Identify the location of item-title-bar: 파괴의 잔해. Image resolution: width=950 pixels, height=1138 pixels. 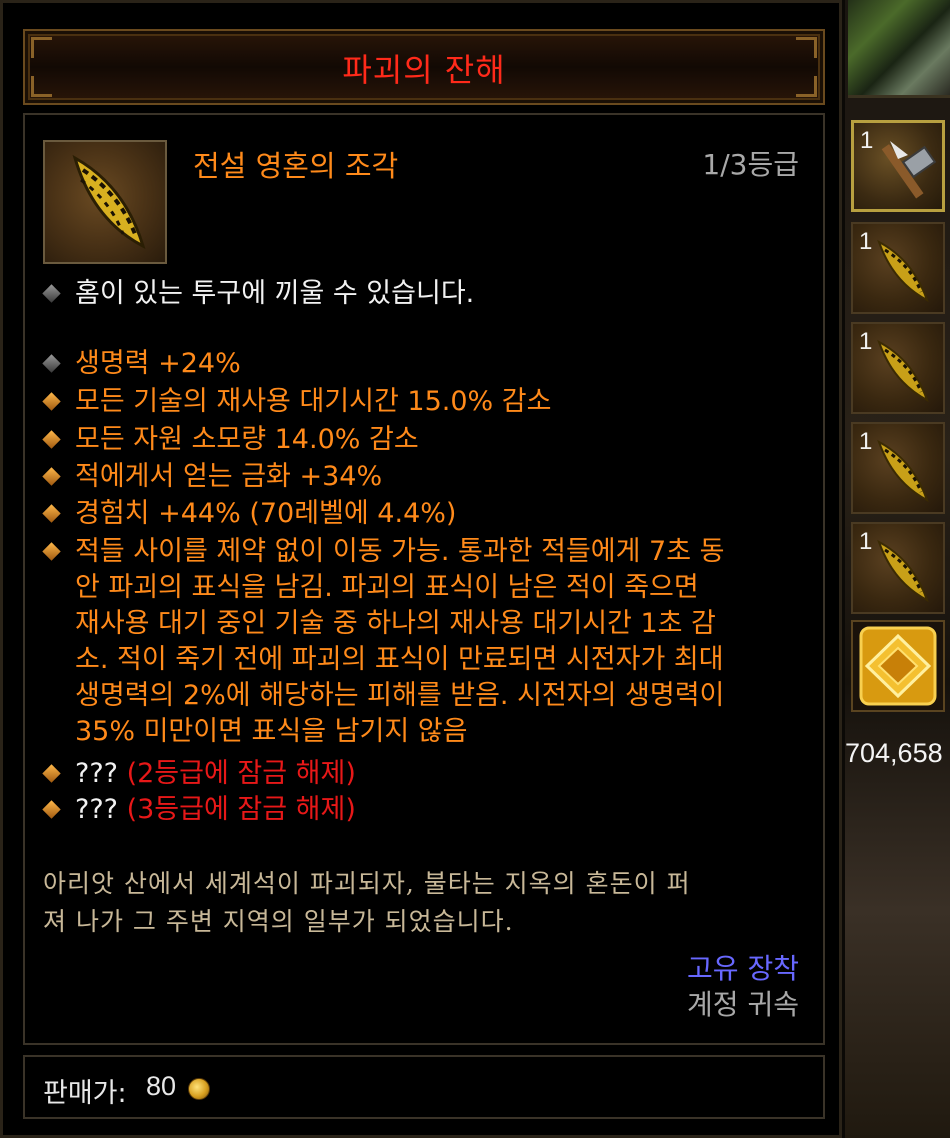
(424, 67).